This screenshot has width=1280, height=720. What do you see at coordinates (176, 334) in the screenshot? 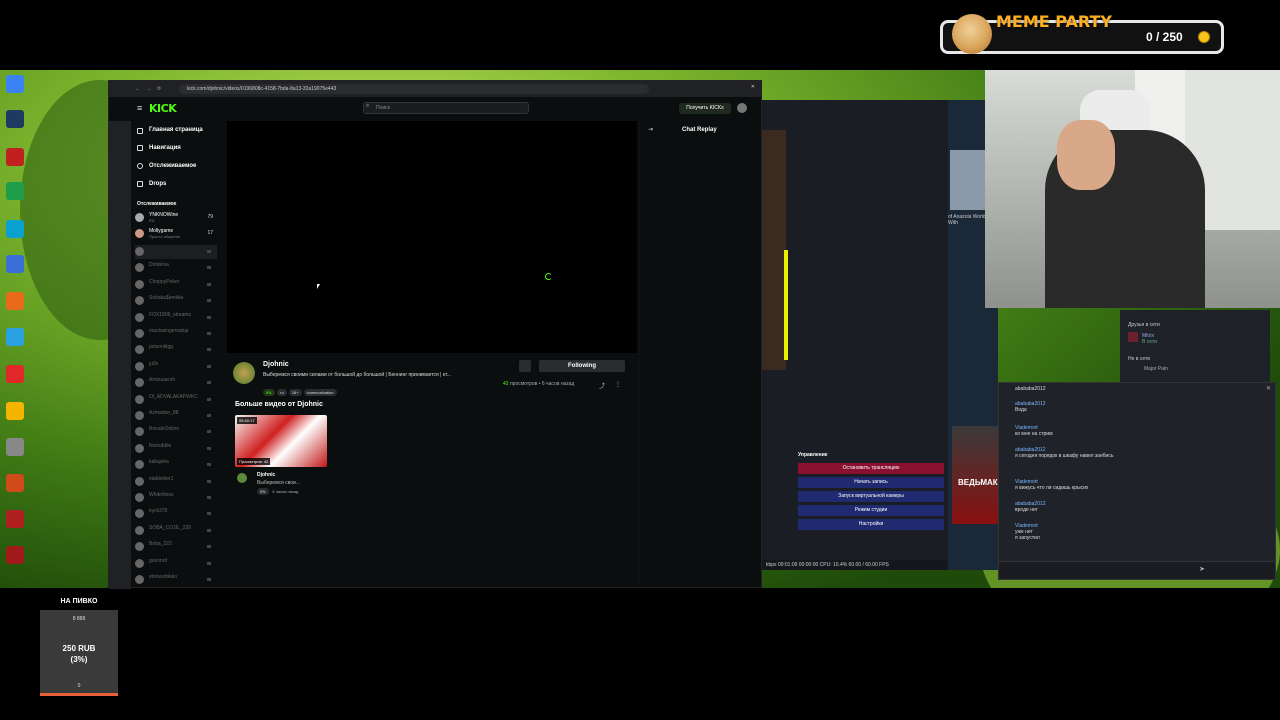
I see `sidebar-channel: mactusingersatup` at bounding box center [176, 334].